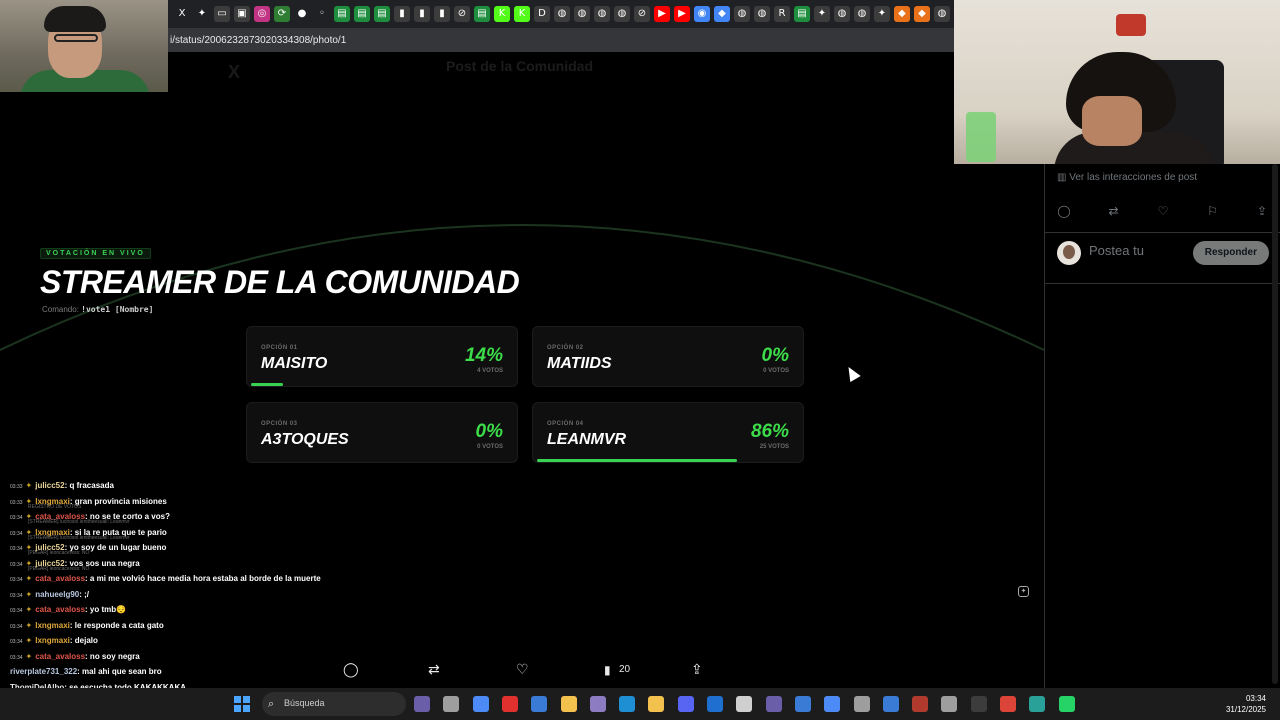  What do you see at coordinates (1213, 211) in the screenshot?
I see `bookmark-icon: ⚐` at bounding box center [1213, 211].